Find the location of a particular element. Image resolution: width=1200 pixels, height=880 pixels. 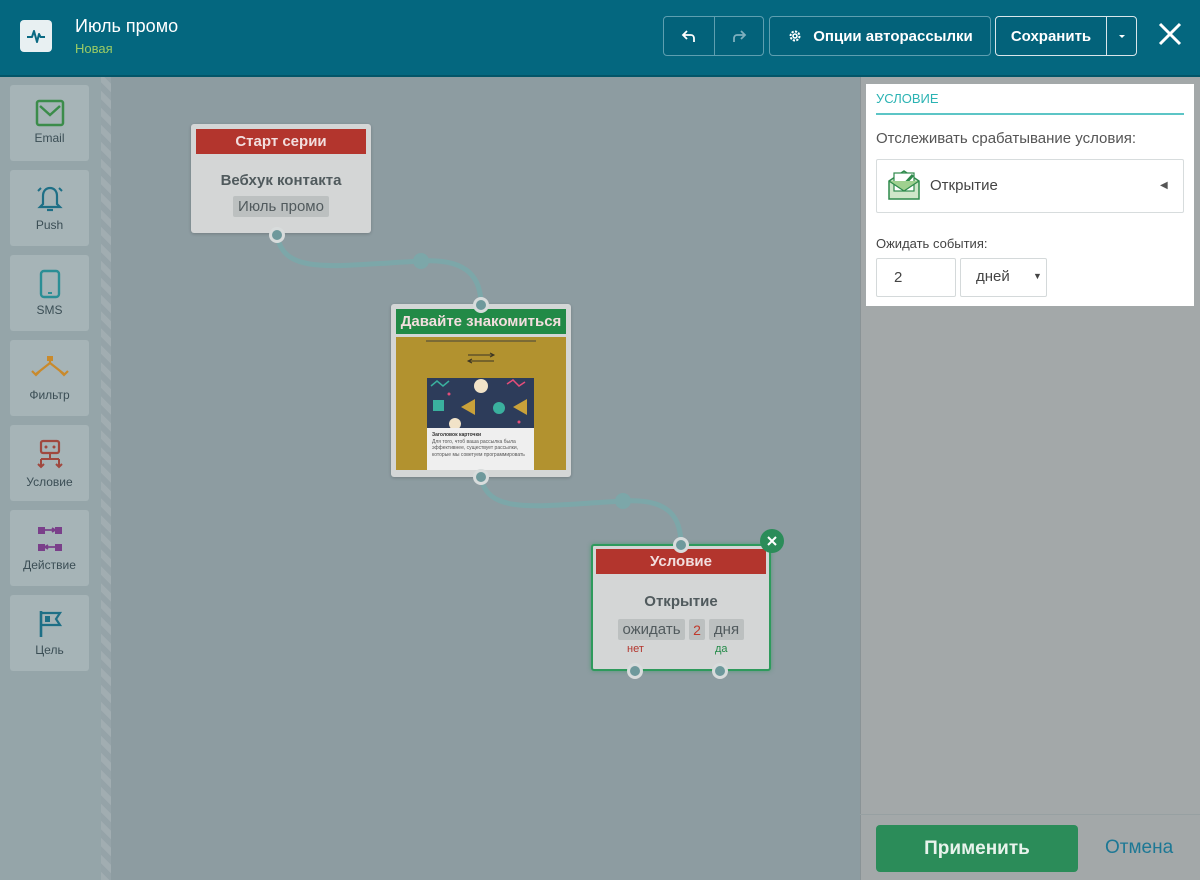

palette-item-label: Push is located at coordinates (49, 225).